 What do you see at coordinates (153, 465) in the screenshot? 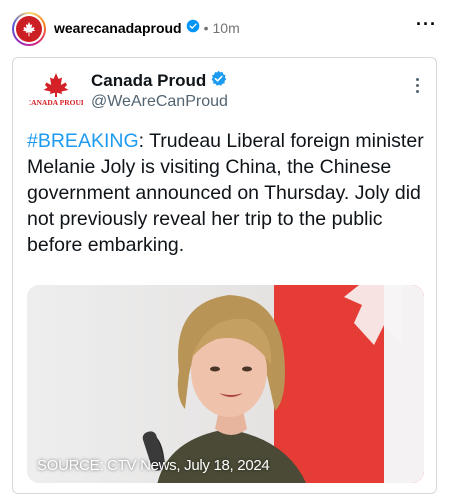
I see `image-source-caption: SOURCE: CTV News, July 18, 2024` at bounding box center [153, 465].